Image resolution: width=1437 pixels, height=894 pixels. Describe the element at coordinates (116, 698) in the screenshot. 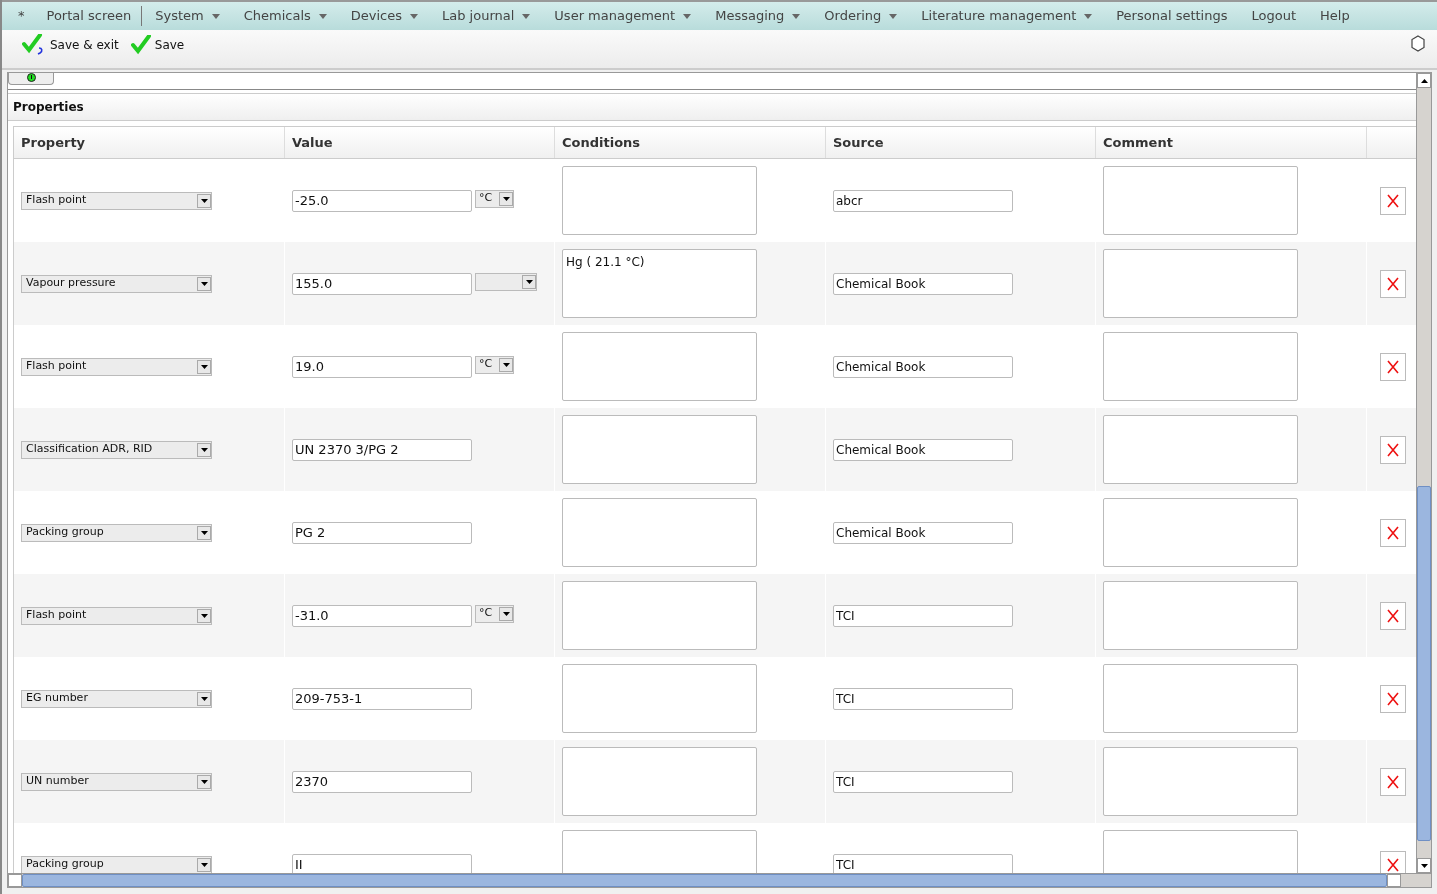

I see `property-dropdown: EG number` at that location.